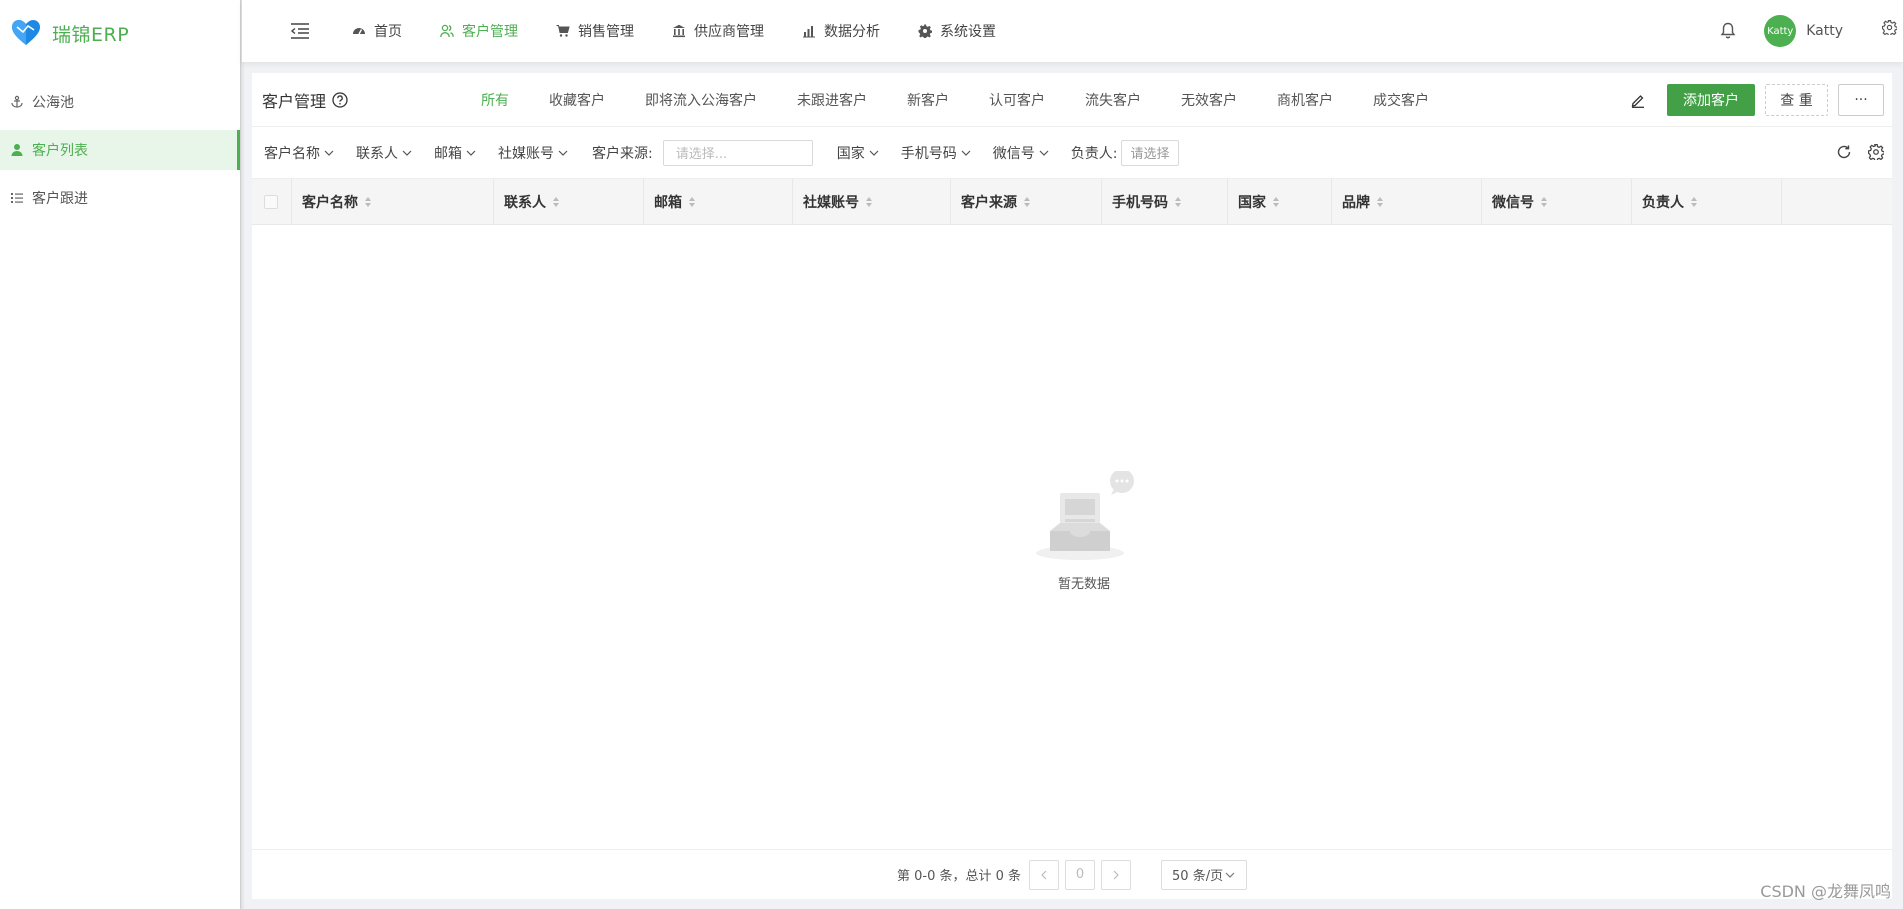 The width and height of the screenshot is (1903, 909). What do you see at coordinates (1407, 201) in the screenshot?
I see `column-header-brand: 品牌` at bounding box center [1407, 201].